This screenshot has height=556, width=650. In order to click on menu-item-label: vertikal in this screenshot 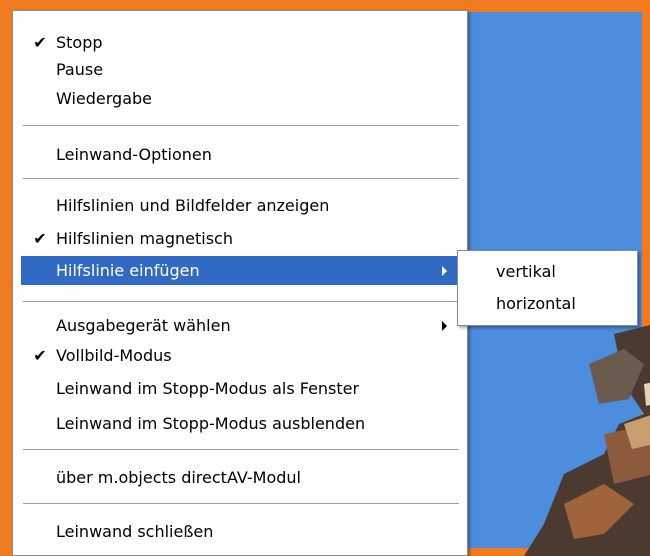, I will do `click(526, 271)`.